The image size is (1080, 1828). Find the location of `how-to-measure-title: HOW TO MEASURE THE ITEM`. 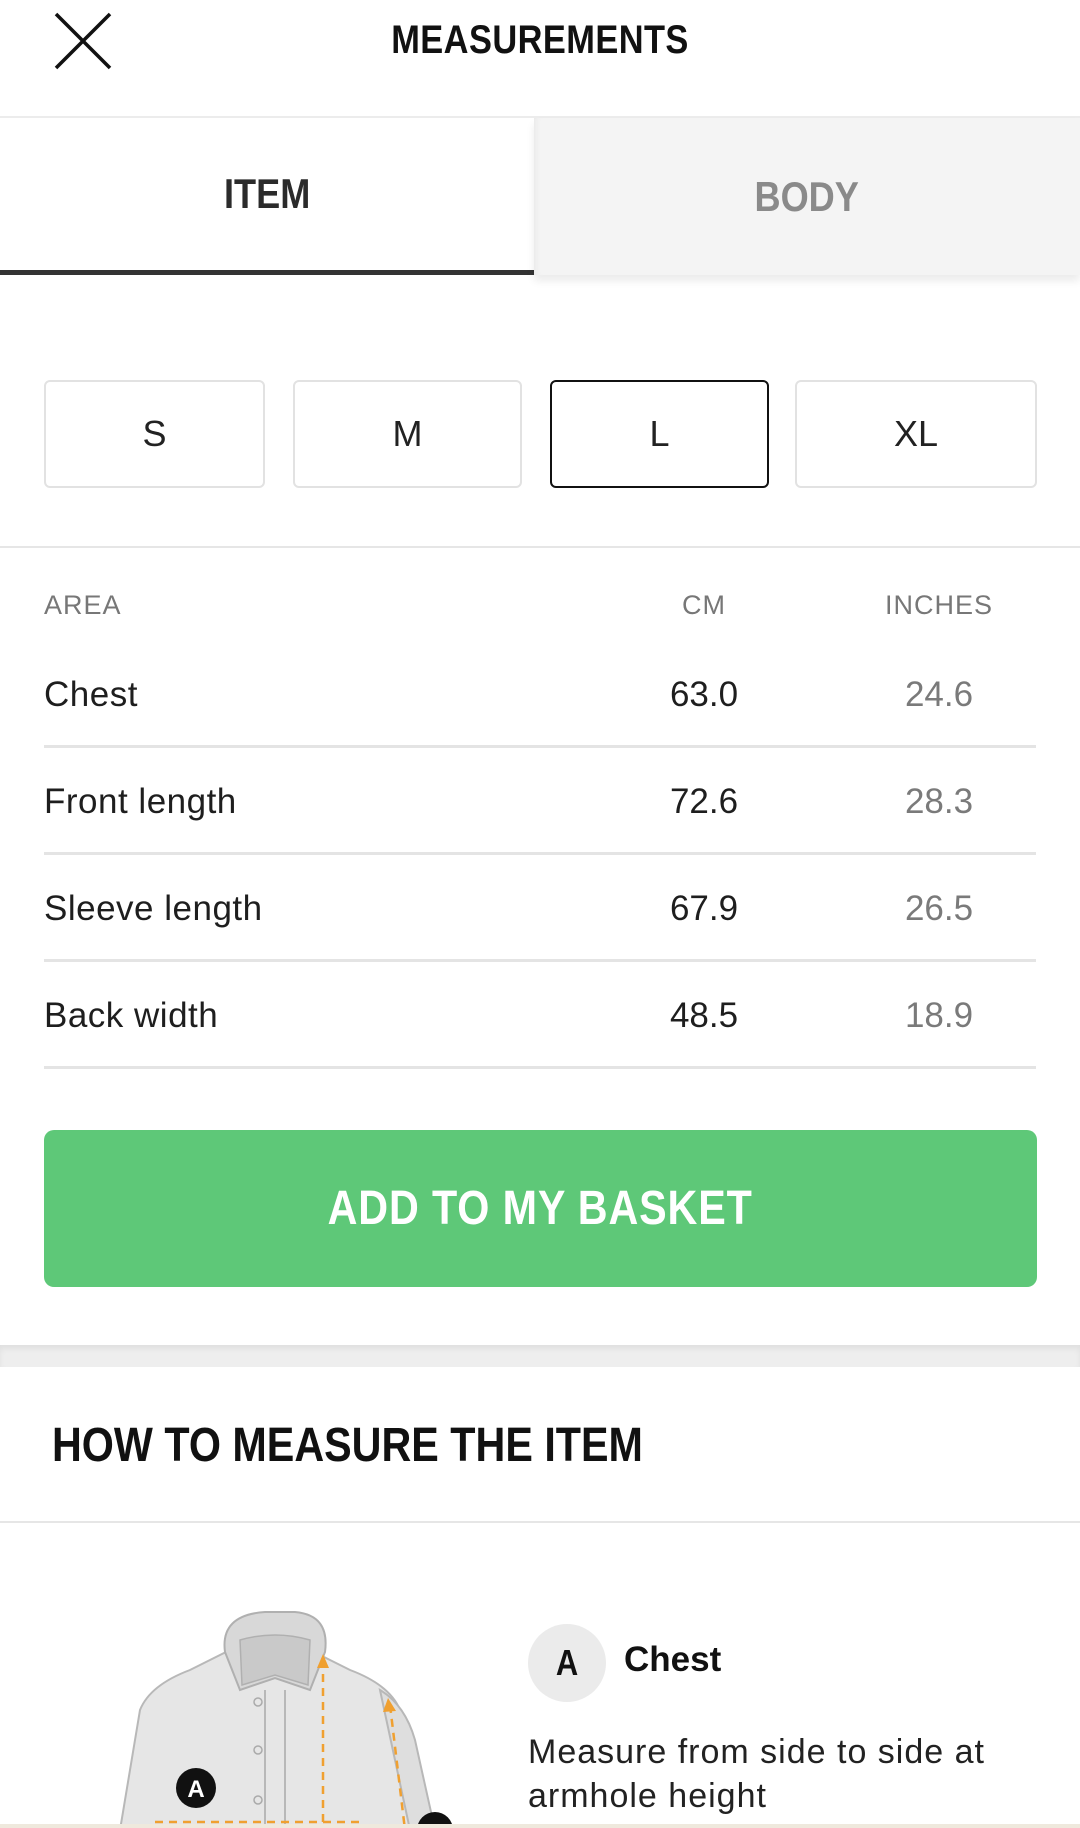

how-to-measure-title: HOW TO MEASURE THE ITEM is located at coordinates (347, 1445).